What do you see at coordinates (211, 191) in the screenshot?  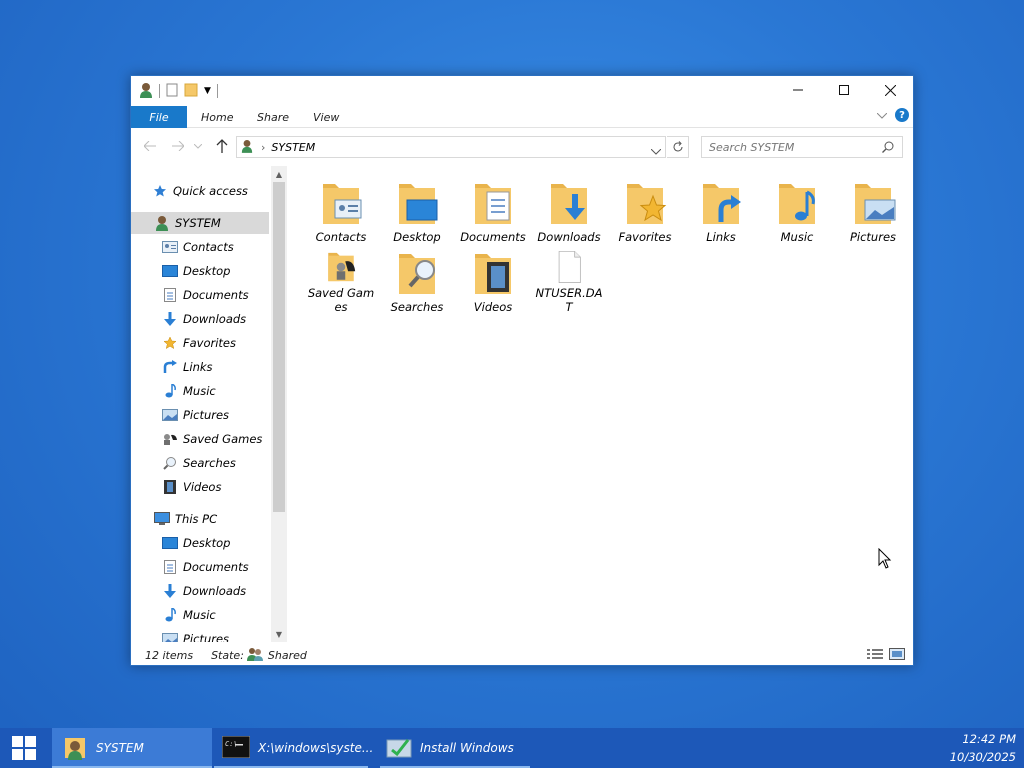 I see `nav-quick-access: Quick access` at bounding box center [211, 191].